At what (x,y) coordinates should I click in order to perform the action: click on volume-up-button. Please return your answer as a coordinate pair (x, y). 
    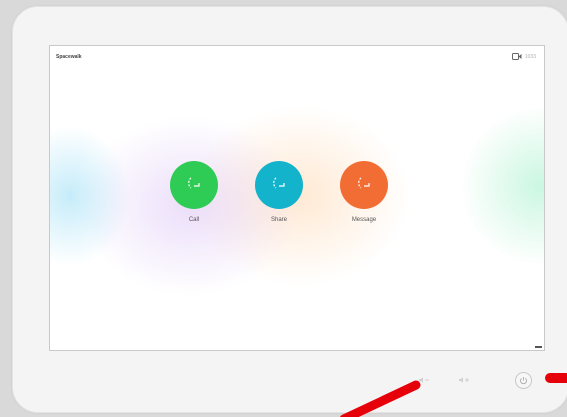
    Looking at the image, I should click on (464, 380).